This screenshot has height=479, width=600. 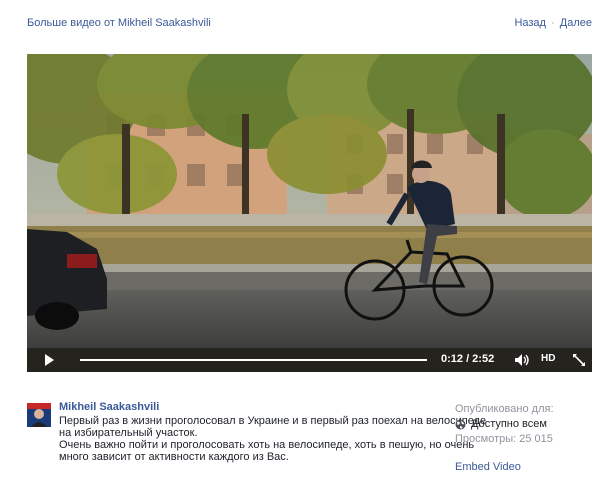 I want to click on author-name: Mikheil Saakashvili, so click(x=109, y=407).